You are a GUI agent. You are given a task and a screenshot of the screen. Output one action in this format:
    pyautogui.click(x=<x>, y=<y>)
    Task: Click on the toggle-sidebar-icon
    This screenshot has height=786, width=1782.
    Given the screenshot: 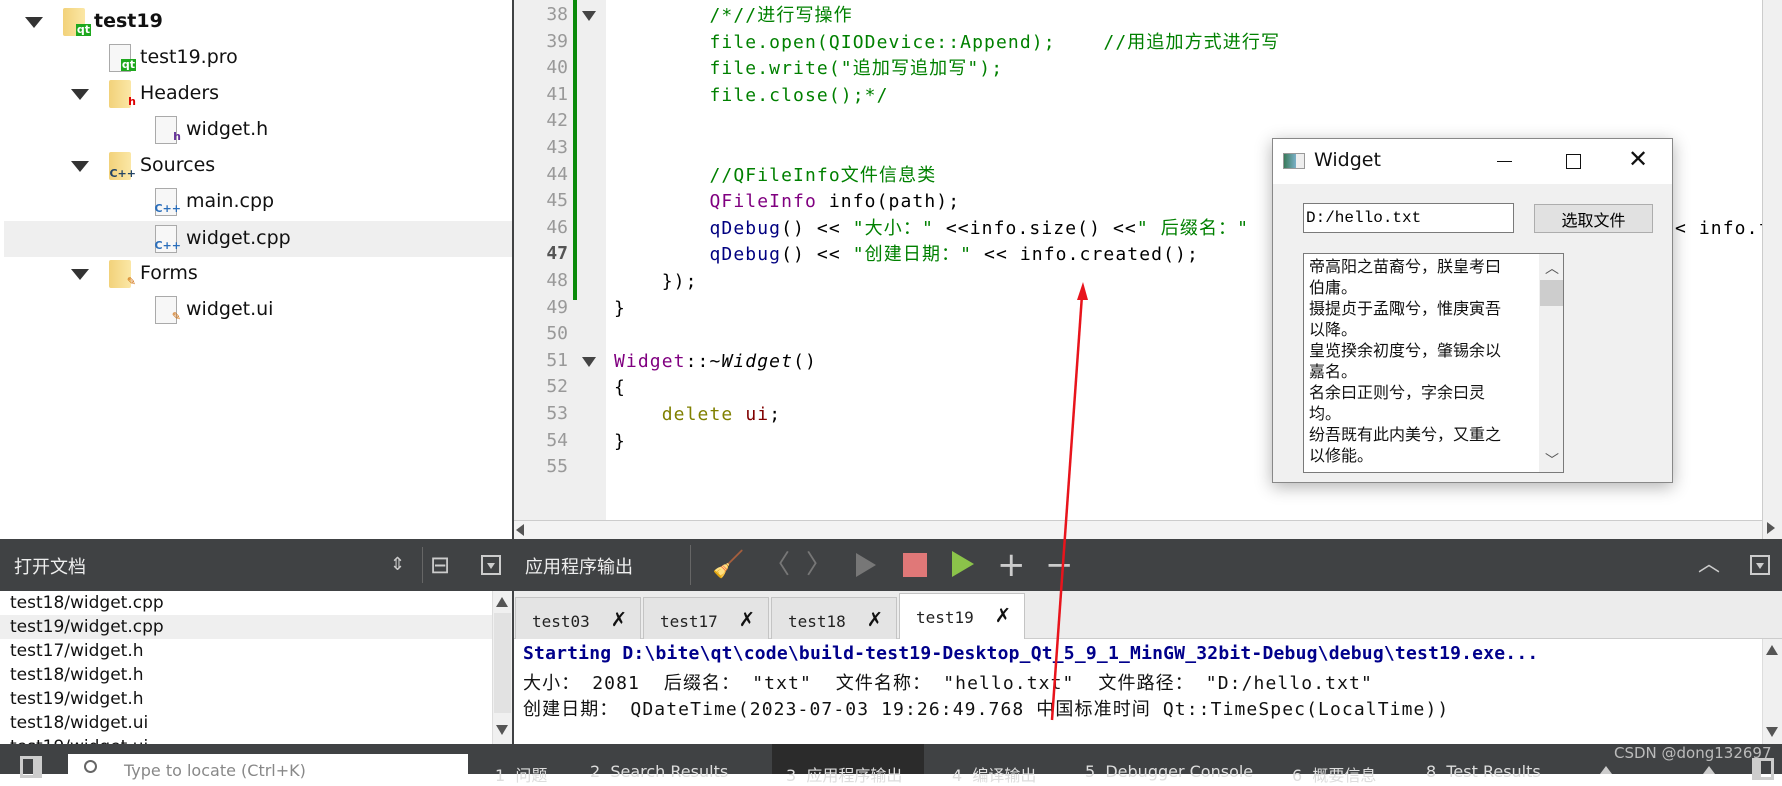 What is the action you would take?
    pyautogui.click(x=31, y=767)
    